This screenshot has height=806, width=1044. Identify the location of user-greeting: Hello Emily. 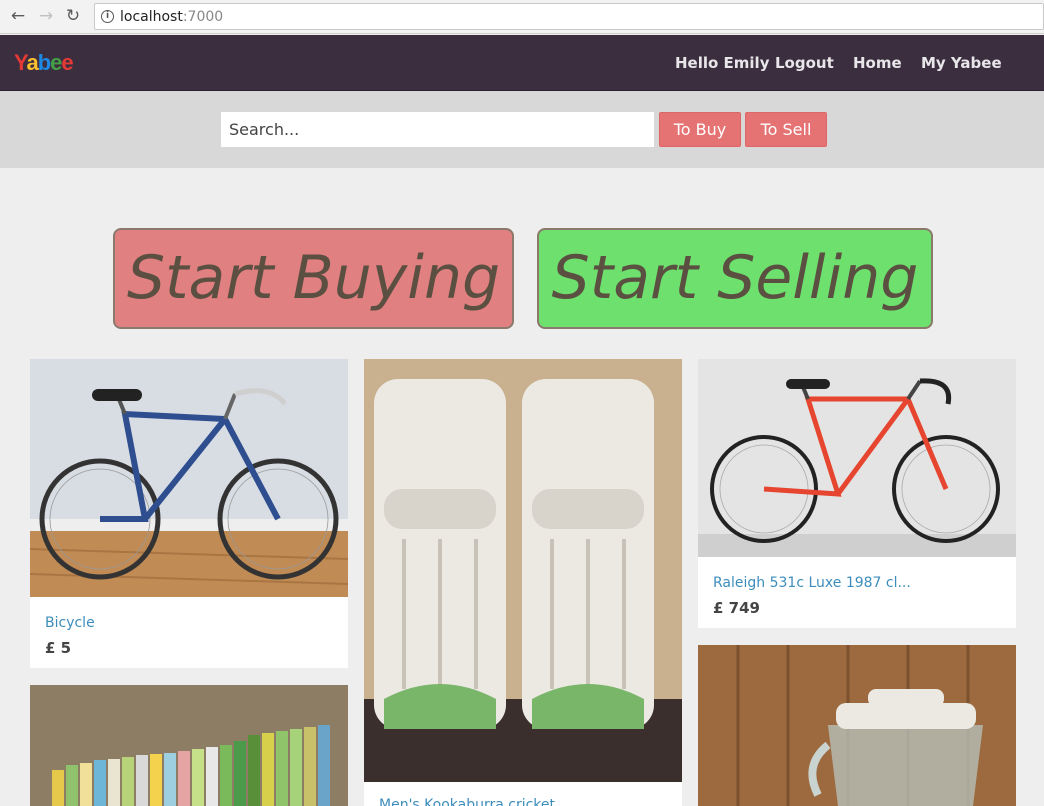
(722, 63).